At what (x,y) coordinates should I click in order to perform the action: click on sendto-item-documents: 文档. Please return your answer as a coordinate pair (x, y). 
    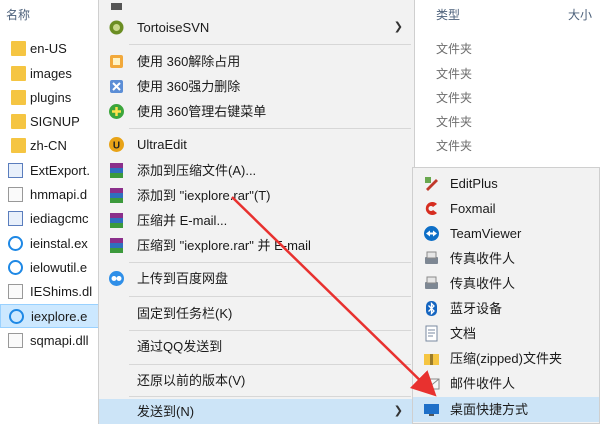
    Looking at the image, I should click on (506, 333).